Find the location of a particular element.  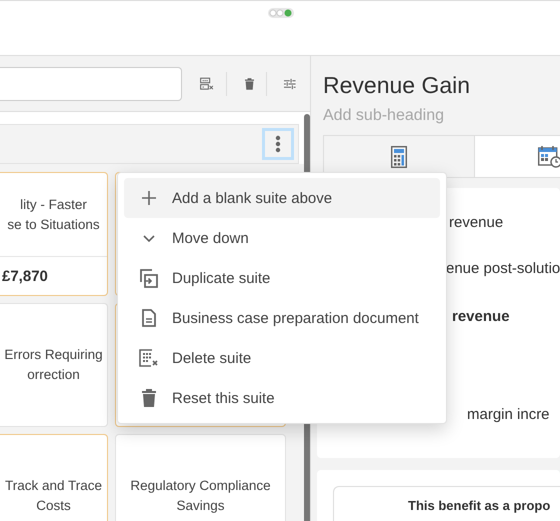

chevron-down-icon is located at coordinates (149, 238).